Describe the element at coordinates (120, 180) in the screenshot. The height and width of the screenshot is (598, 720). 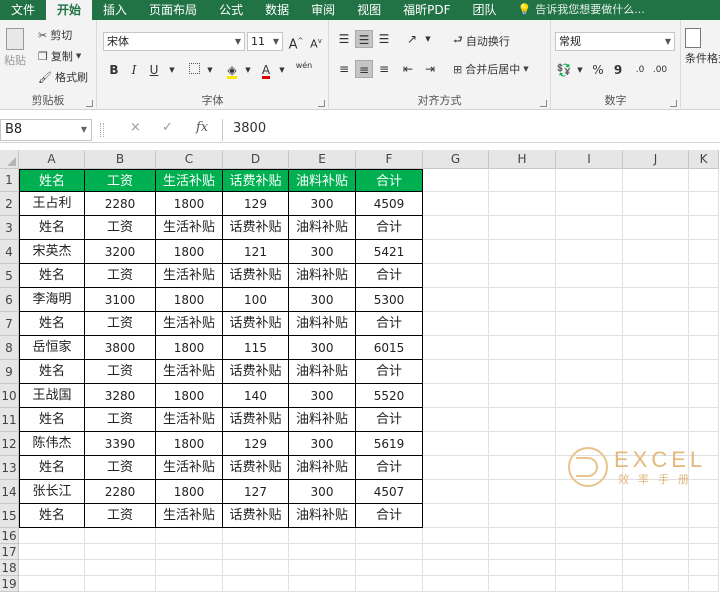
I see `cell-B1: 工资` at that location.